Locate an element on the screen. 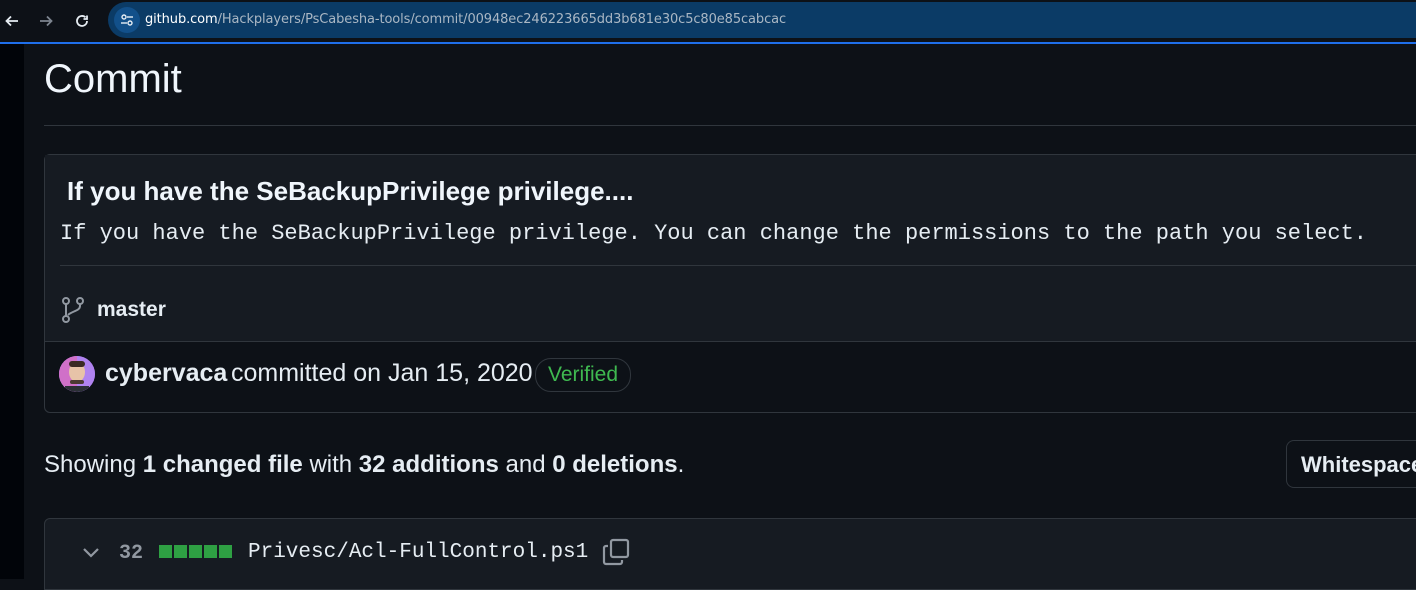  arrow-right-icon is located at coordinates (46, 21).